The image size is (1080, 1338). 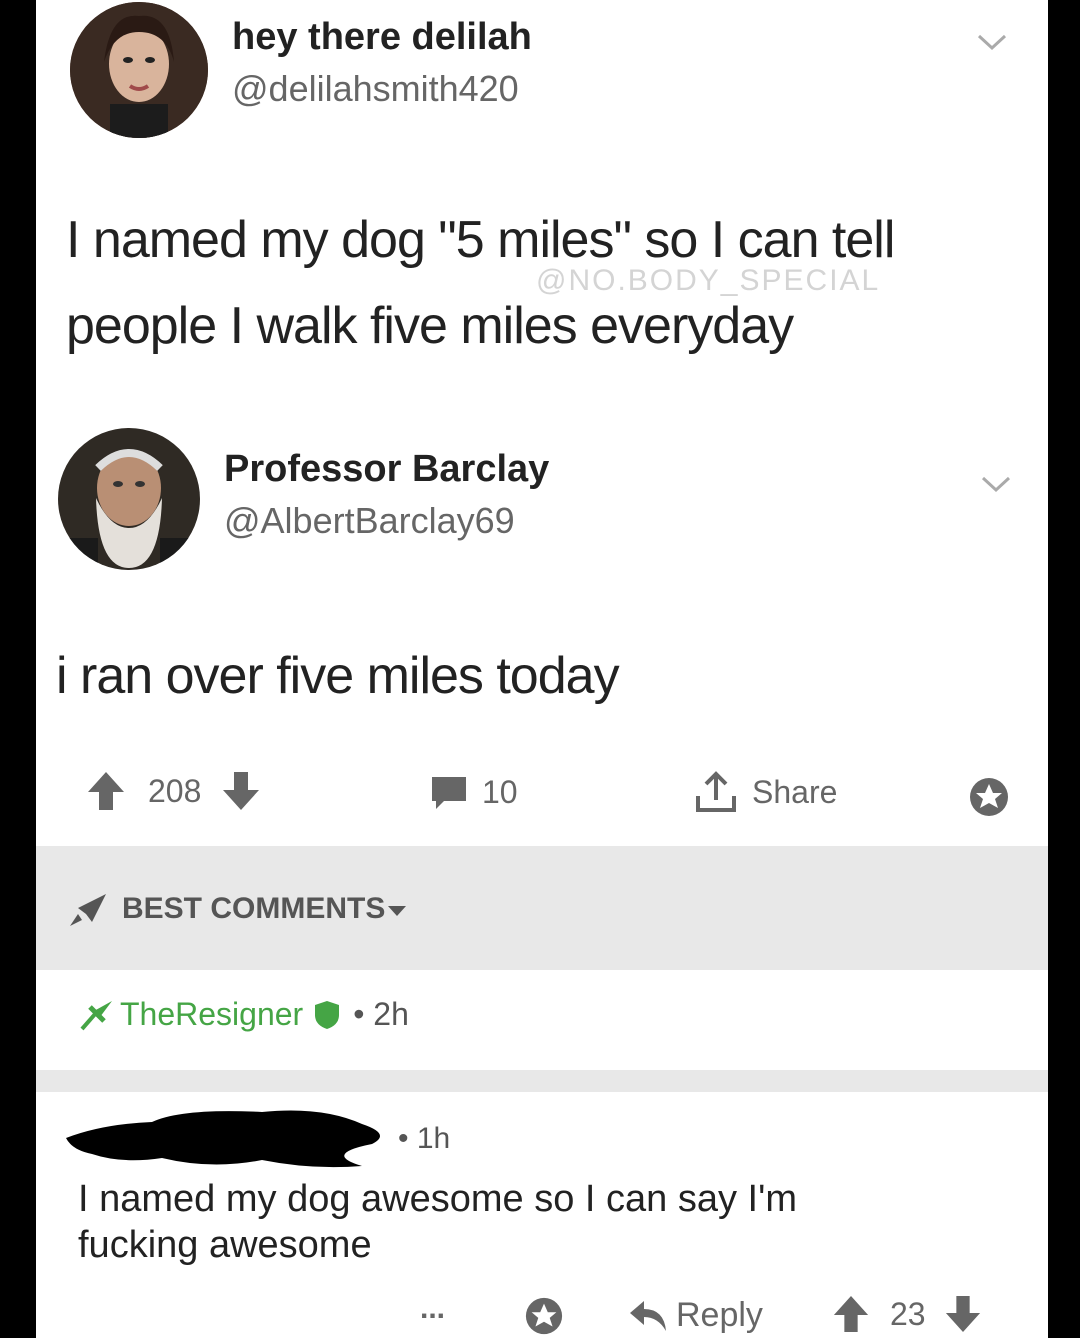 What do you see at coordinates (500, 792) in the screenshot?
I see `comment-count: 10` at bounding box center [500, 792].